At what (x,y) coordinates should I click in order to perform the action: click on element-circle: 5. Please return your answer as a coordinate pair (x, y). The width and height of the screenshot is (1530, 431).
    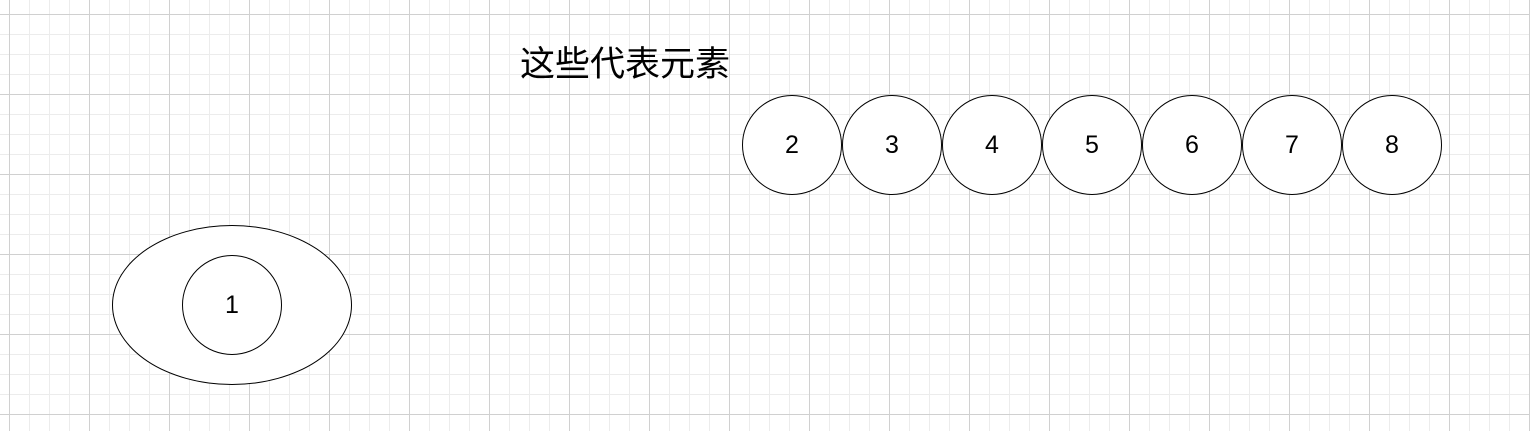
    Looking at the image, I should click on (1092, 145).